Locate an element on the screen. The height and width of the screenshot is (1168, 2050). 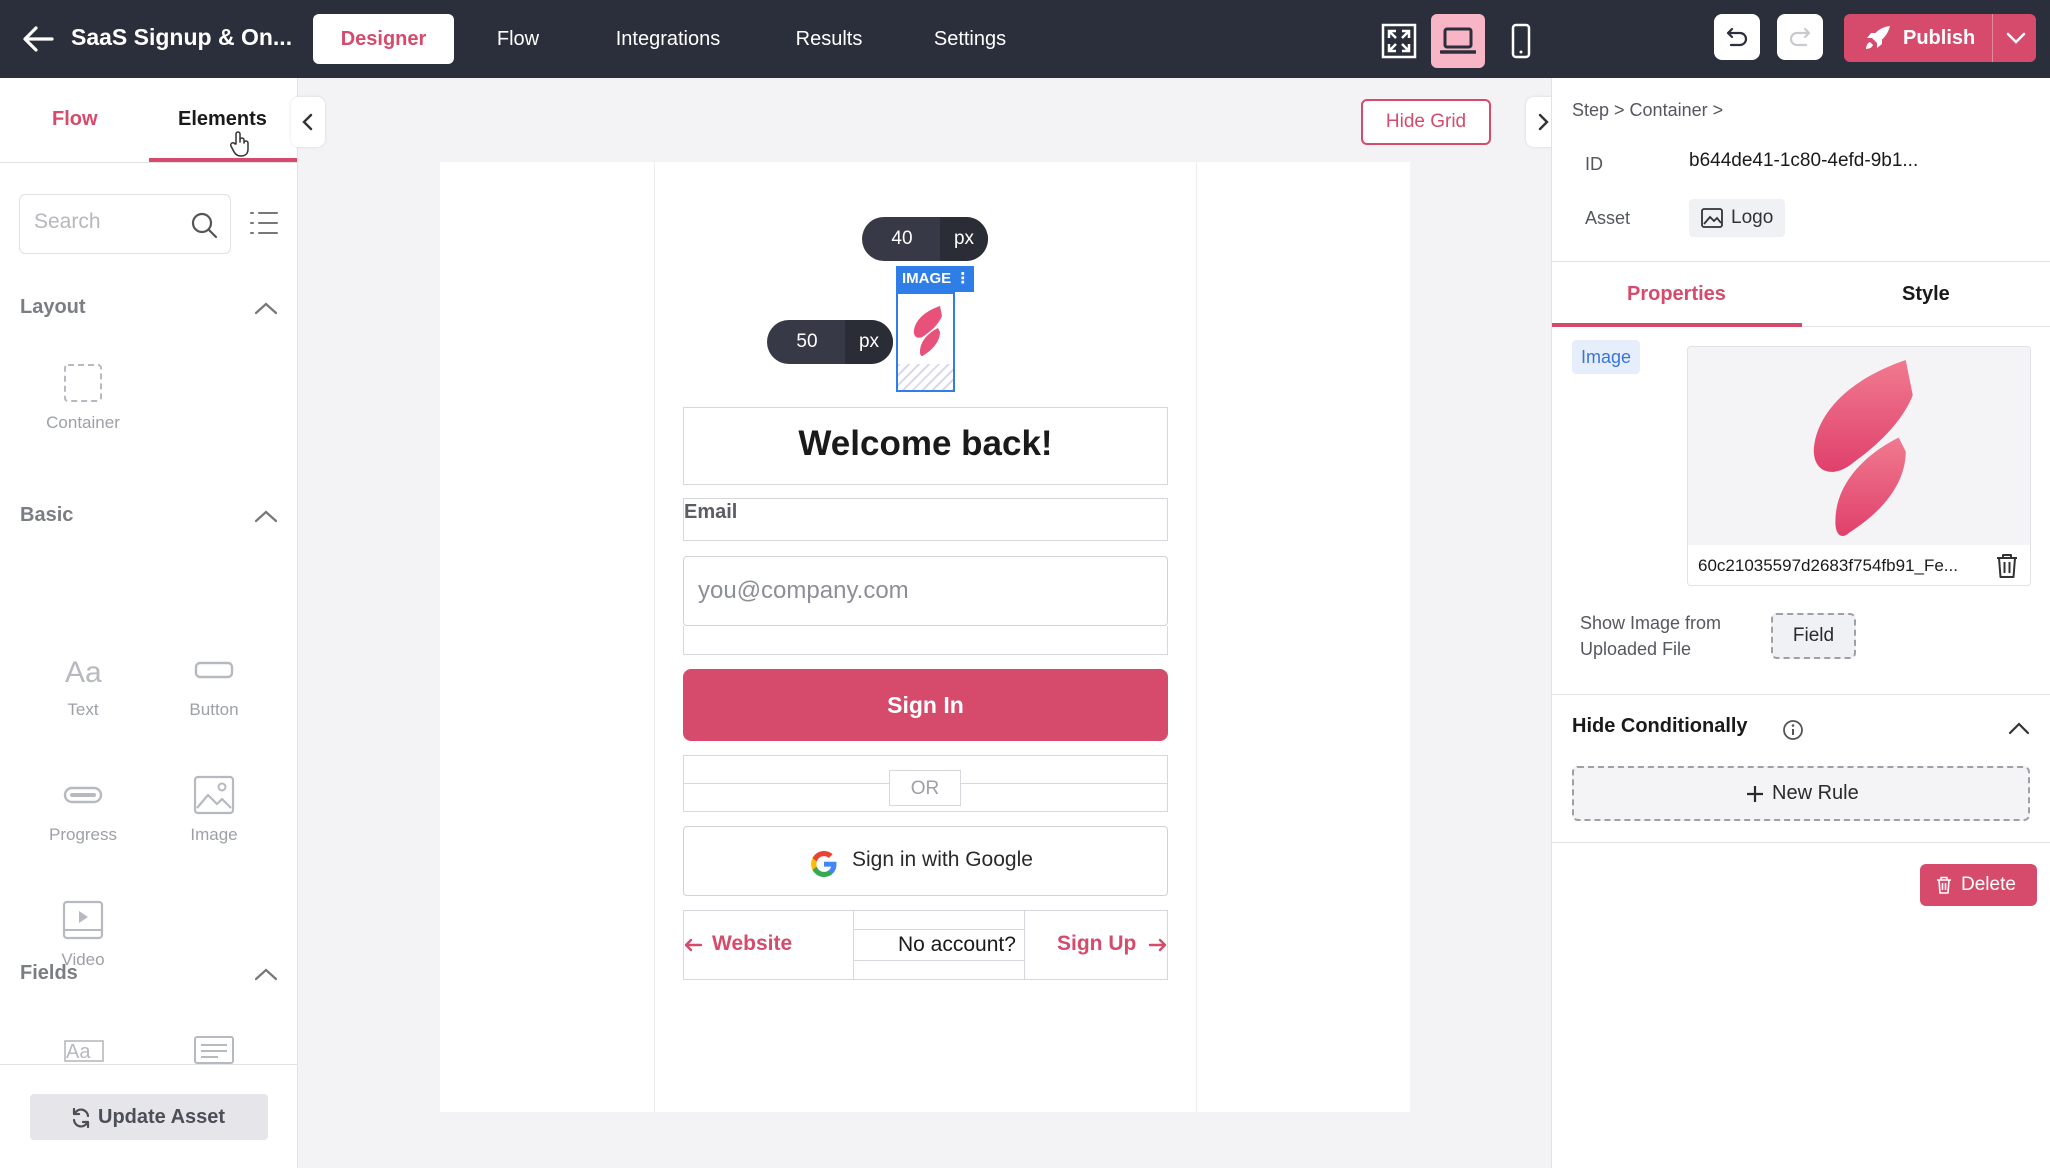
no-account-text: No account? is located at coordinates (957, 944).